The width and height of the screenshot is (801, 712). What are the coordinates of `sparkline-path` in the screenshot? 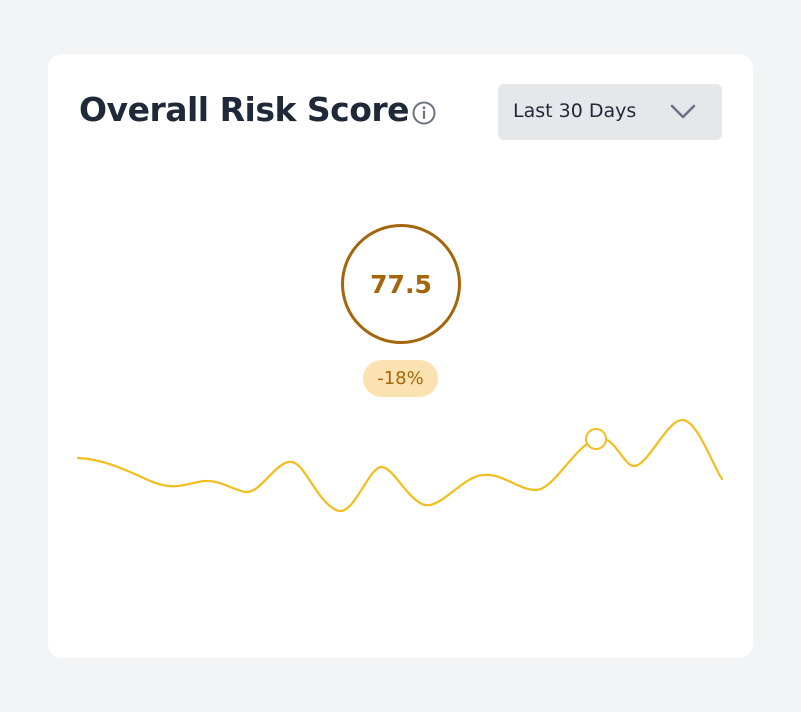 It's located at (400, 465).